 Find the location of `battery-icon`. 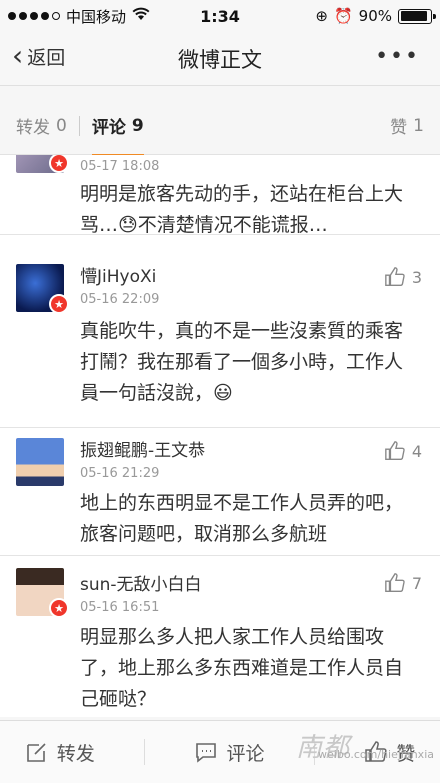

battery-icon is located at coordinates (417, 16).